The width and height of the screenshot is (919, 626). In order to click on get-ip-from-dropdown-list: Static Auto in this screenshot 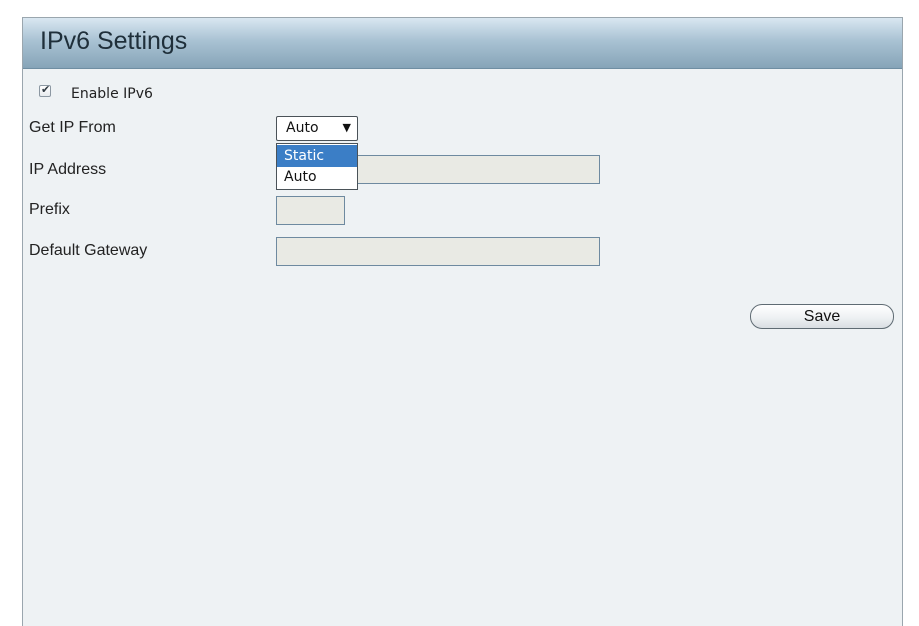, I will do `click(317, 166)`.